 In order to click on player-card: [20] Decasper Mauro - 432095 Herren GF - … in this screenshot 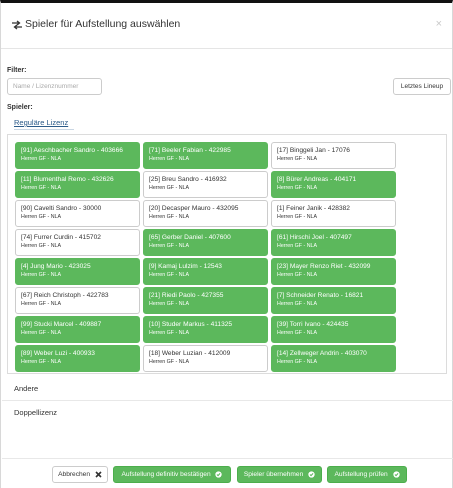, I will do `click(205, 213)`.